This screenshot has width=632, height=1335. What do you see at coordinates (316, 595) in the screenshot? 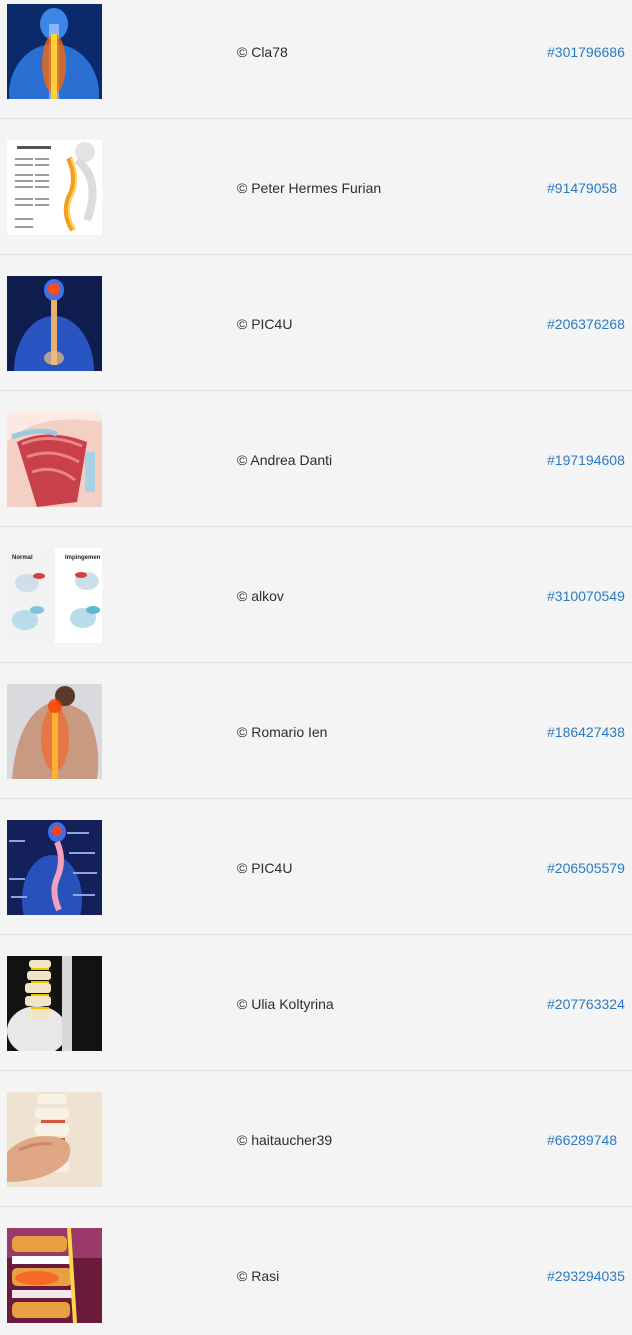
I see `list-item: Normal Impingemen © alkov #310070549` at bounding box center [316, 595].